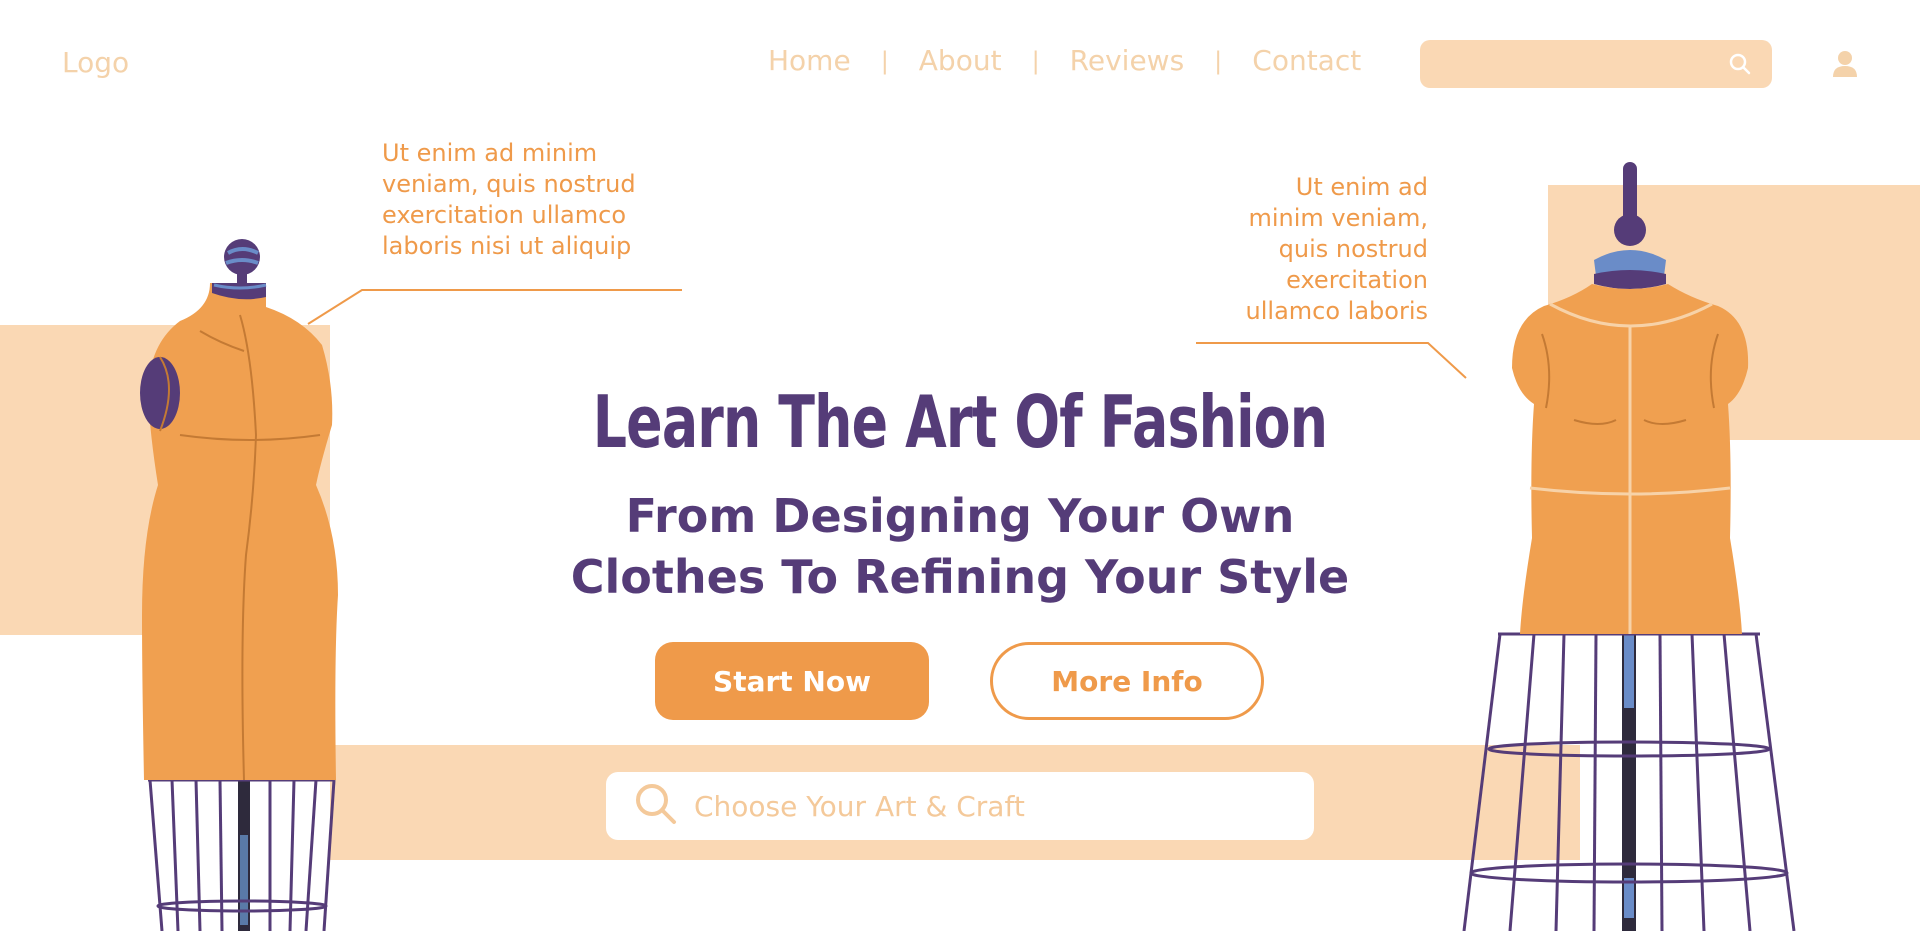  Describe the element at coordinates (242, 853) in the screenshot. I see `mannequin-left-stand` at that location.